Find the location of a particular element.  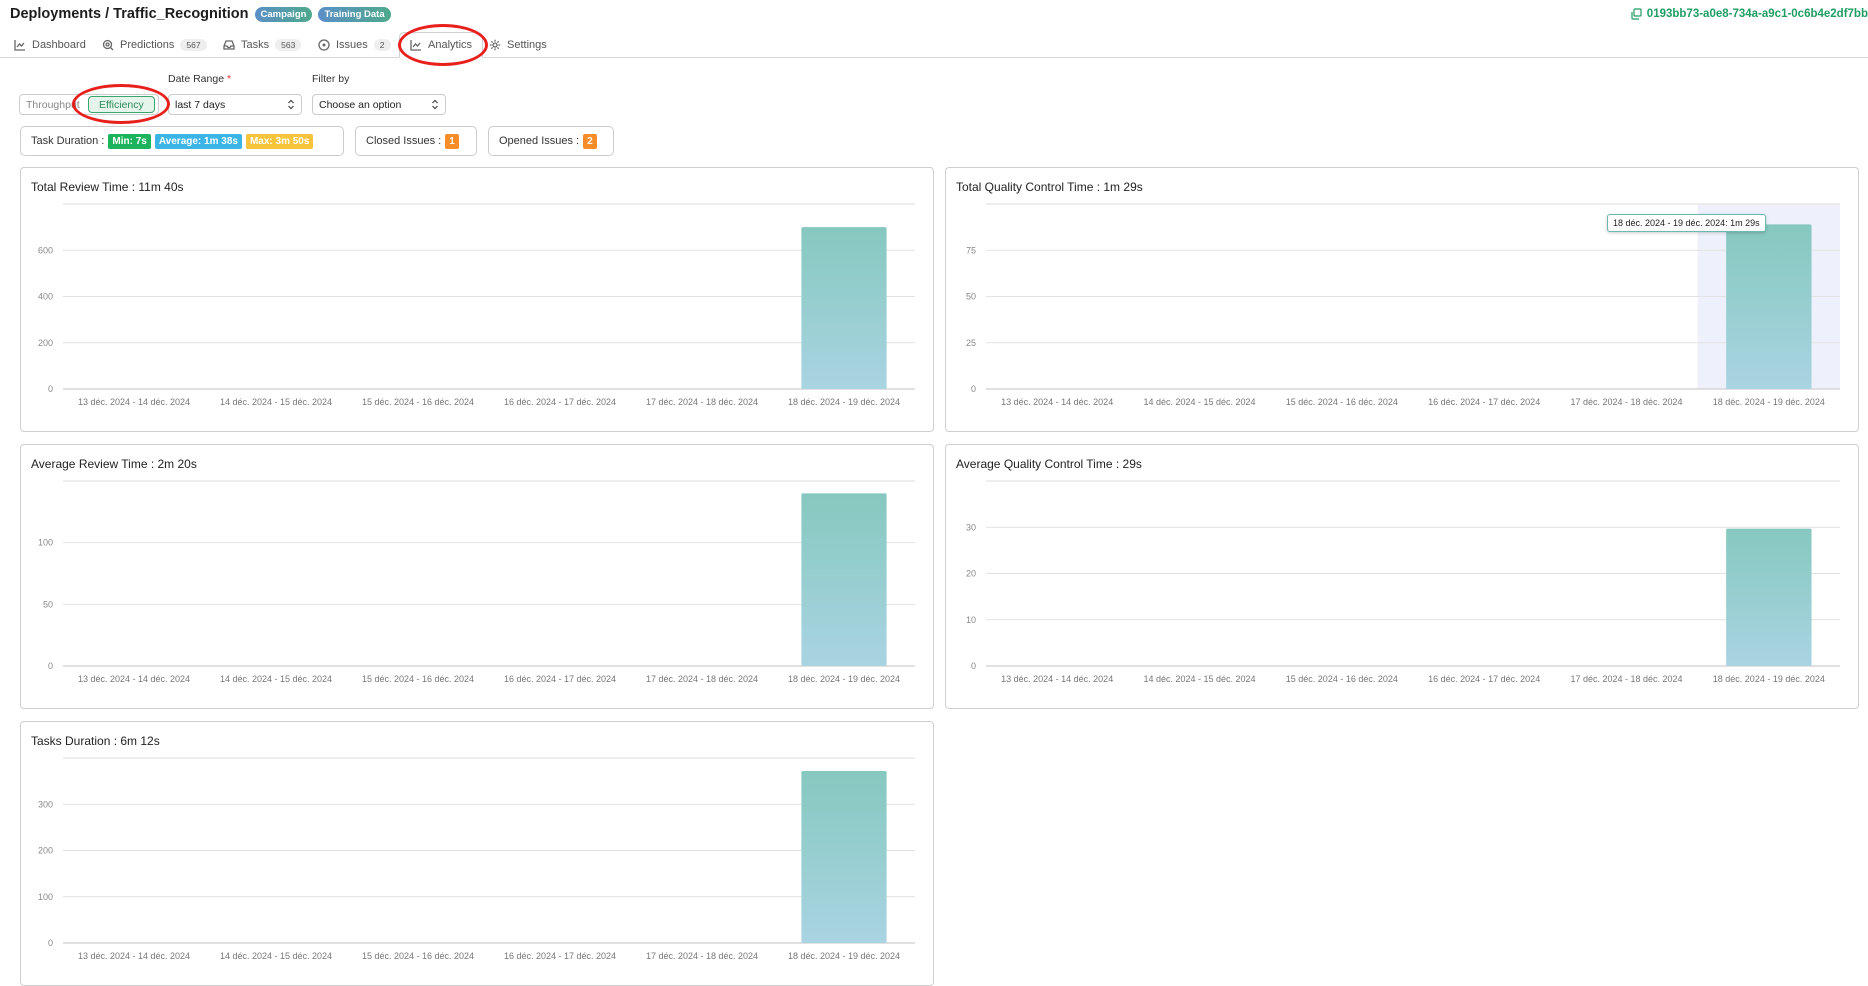

efficiency-option: Efficiency is located at coordinates (121, 104).